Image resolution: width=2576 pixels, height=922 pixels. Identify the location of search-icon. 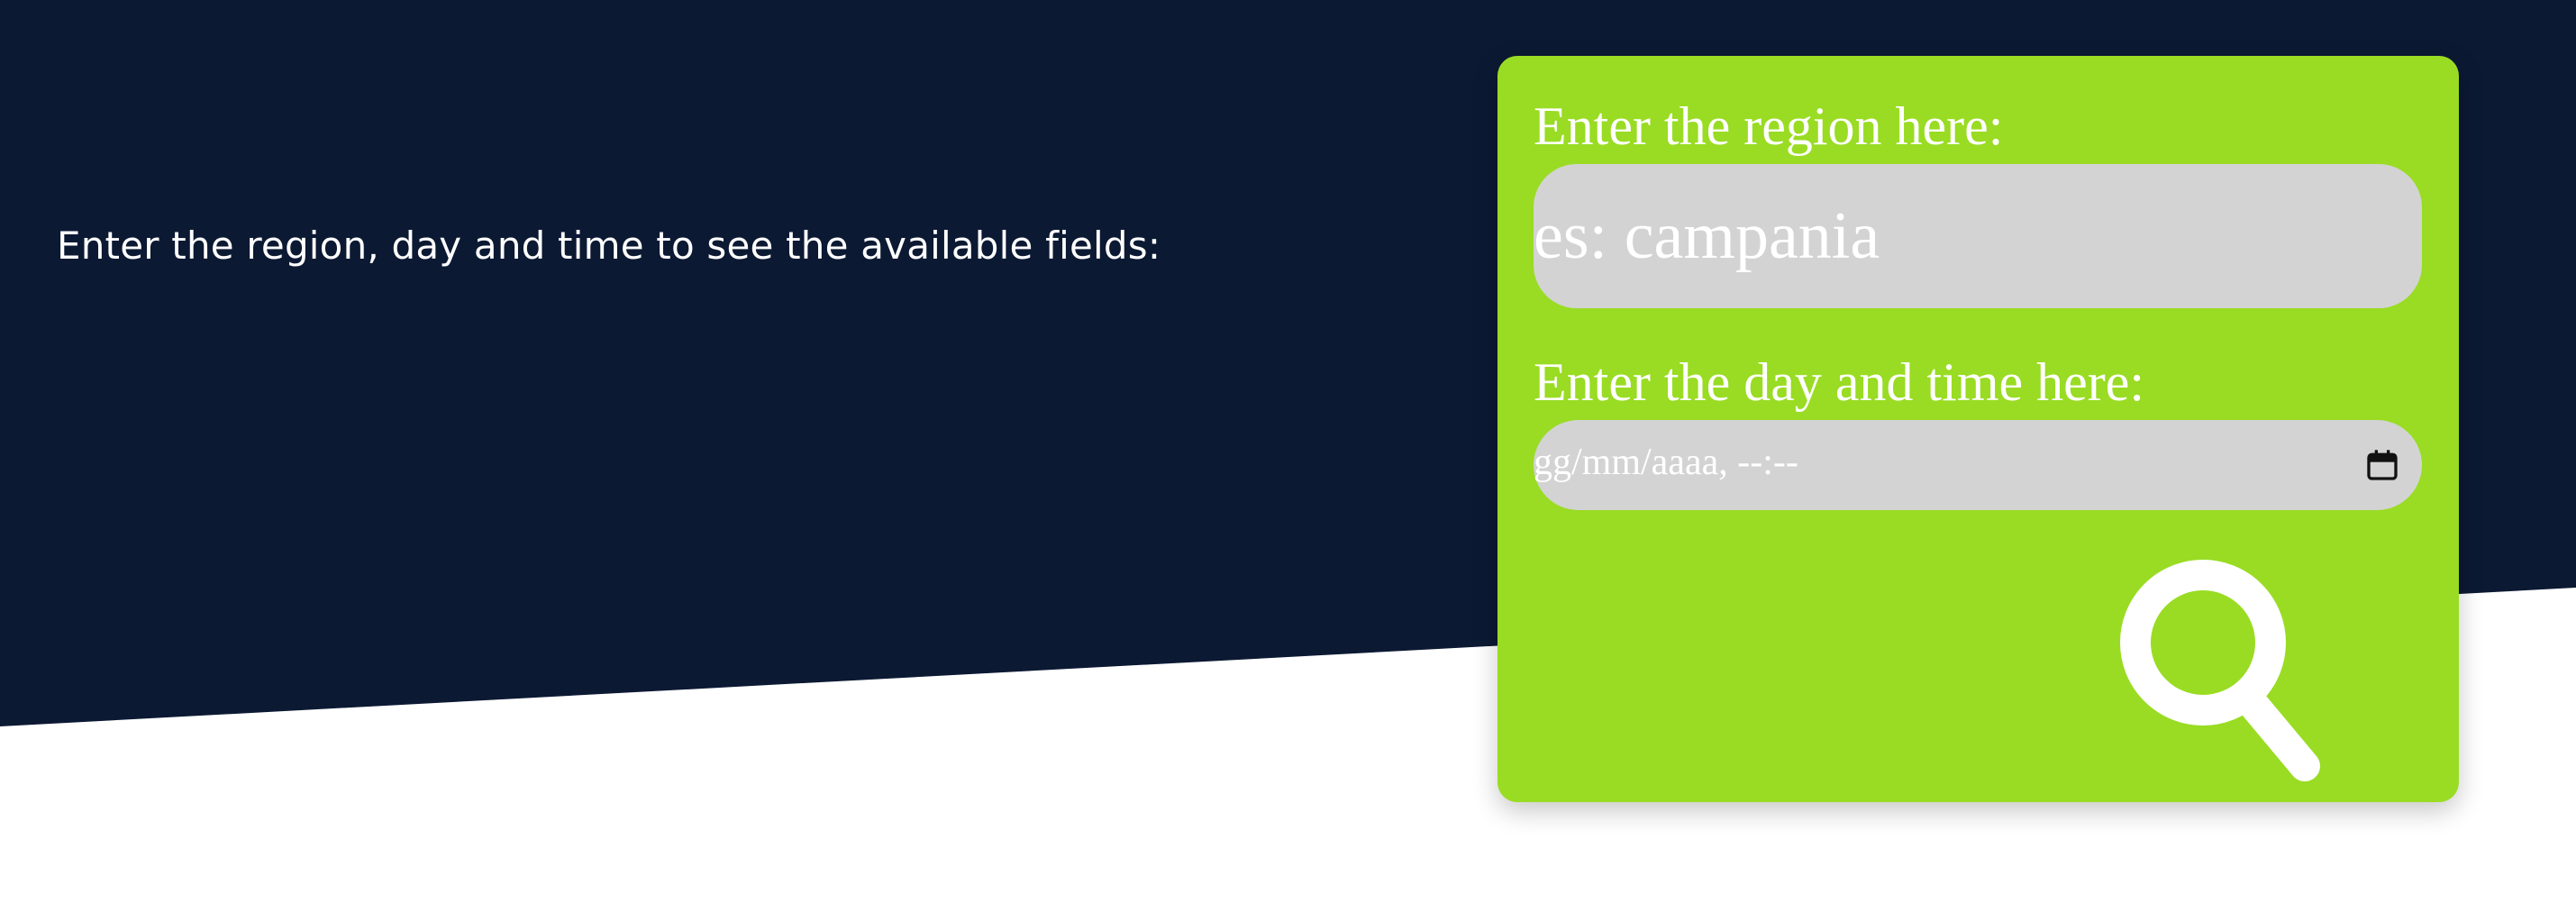
(2220, 670).